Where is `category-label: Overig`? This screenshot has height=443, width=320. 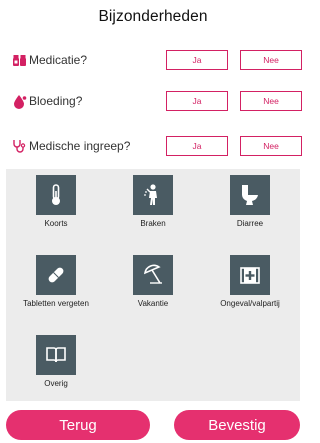
category-label: Overig is located at coordinates (56, 383).